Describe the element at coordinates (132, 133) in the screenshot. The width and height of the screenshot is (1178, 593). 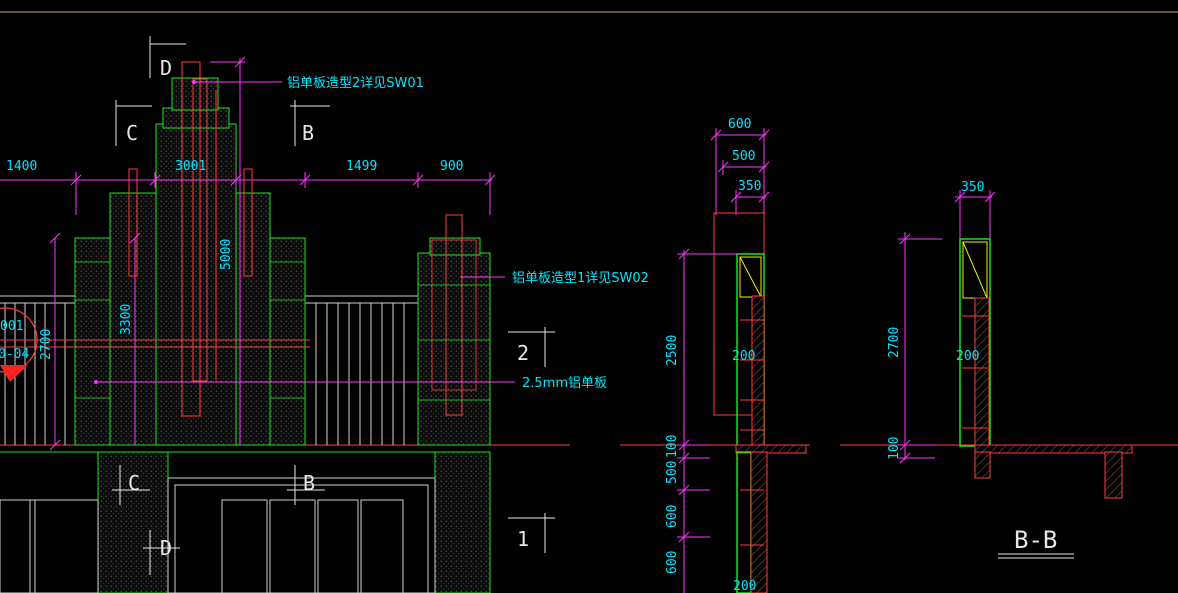
I see `section-mark-c: C` at that location.